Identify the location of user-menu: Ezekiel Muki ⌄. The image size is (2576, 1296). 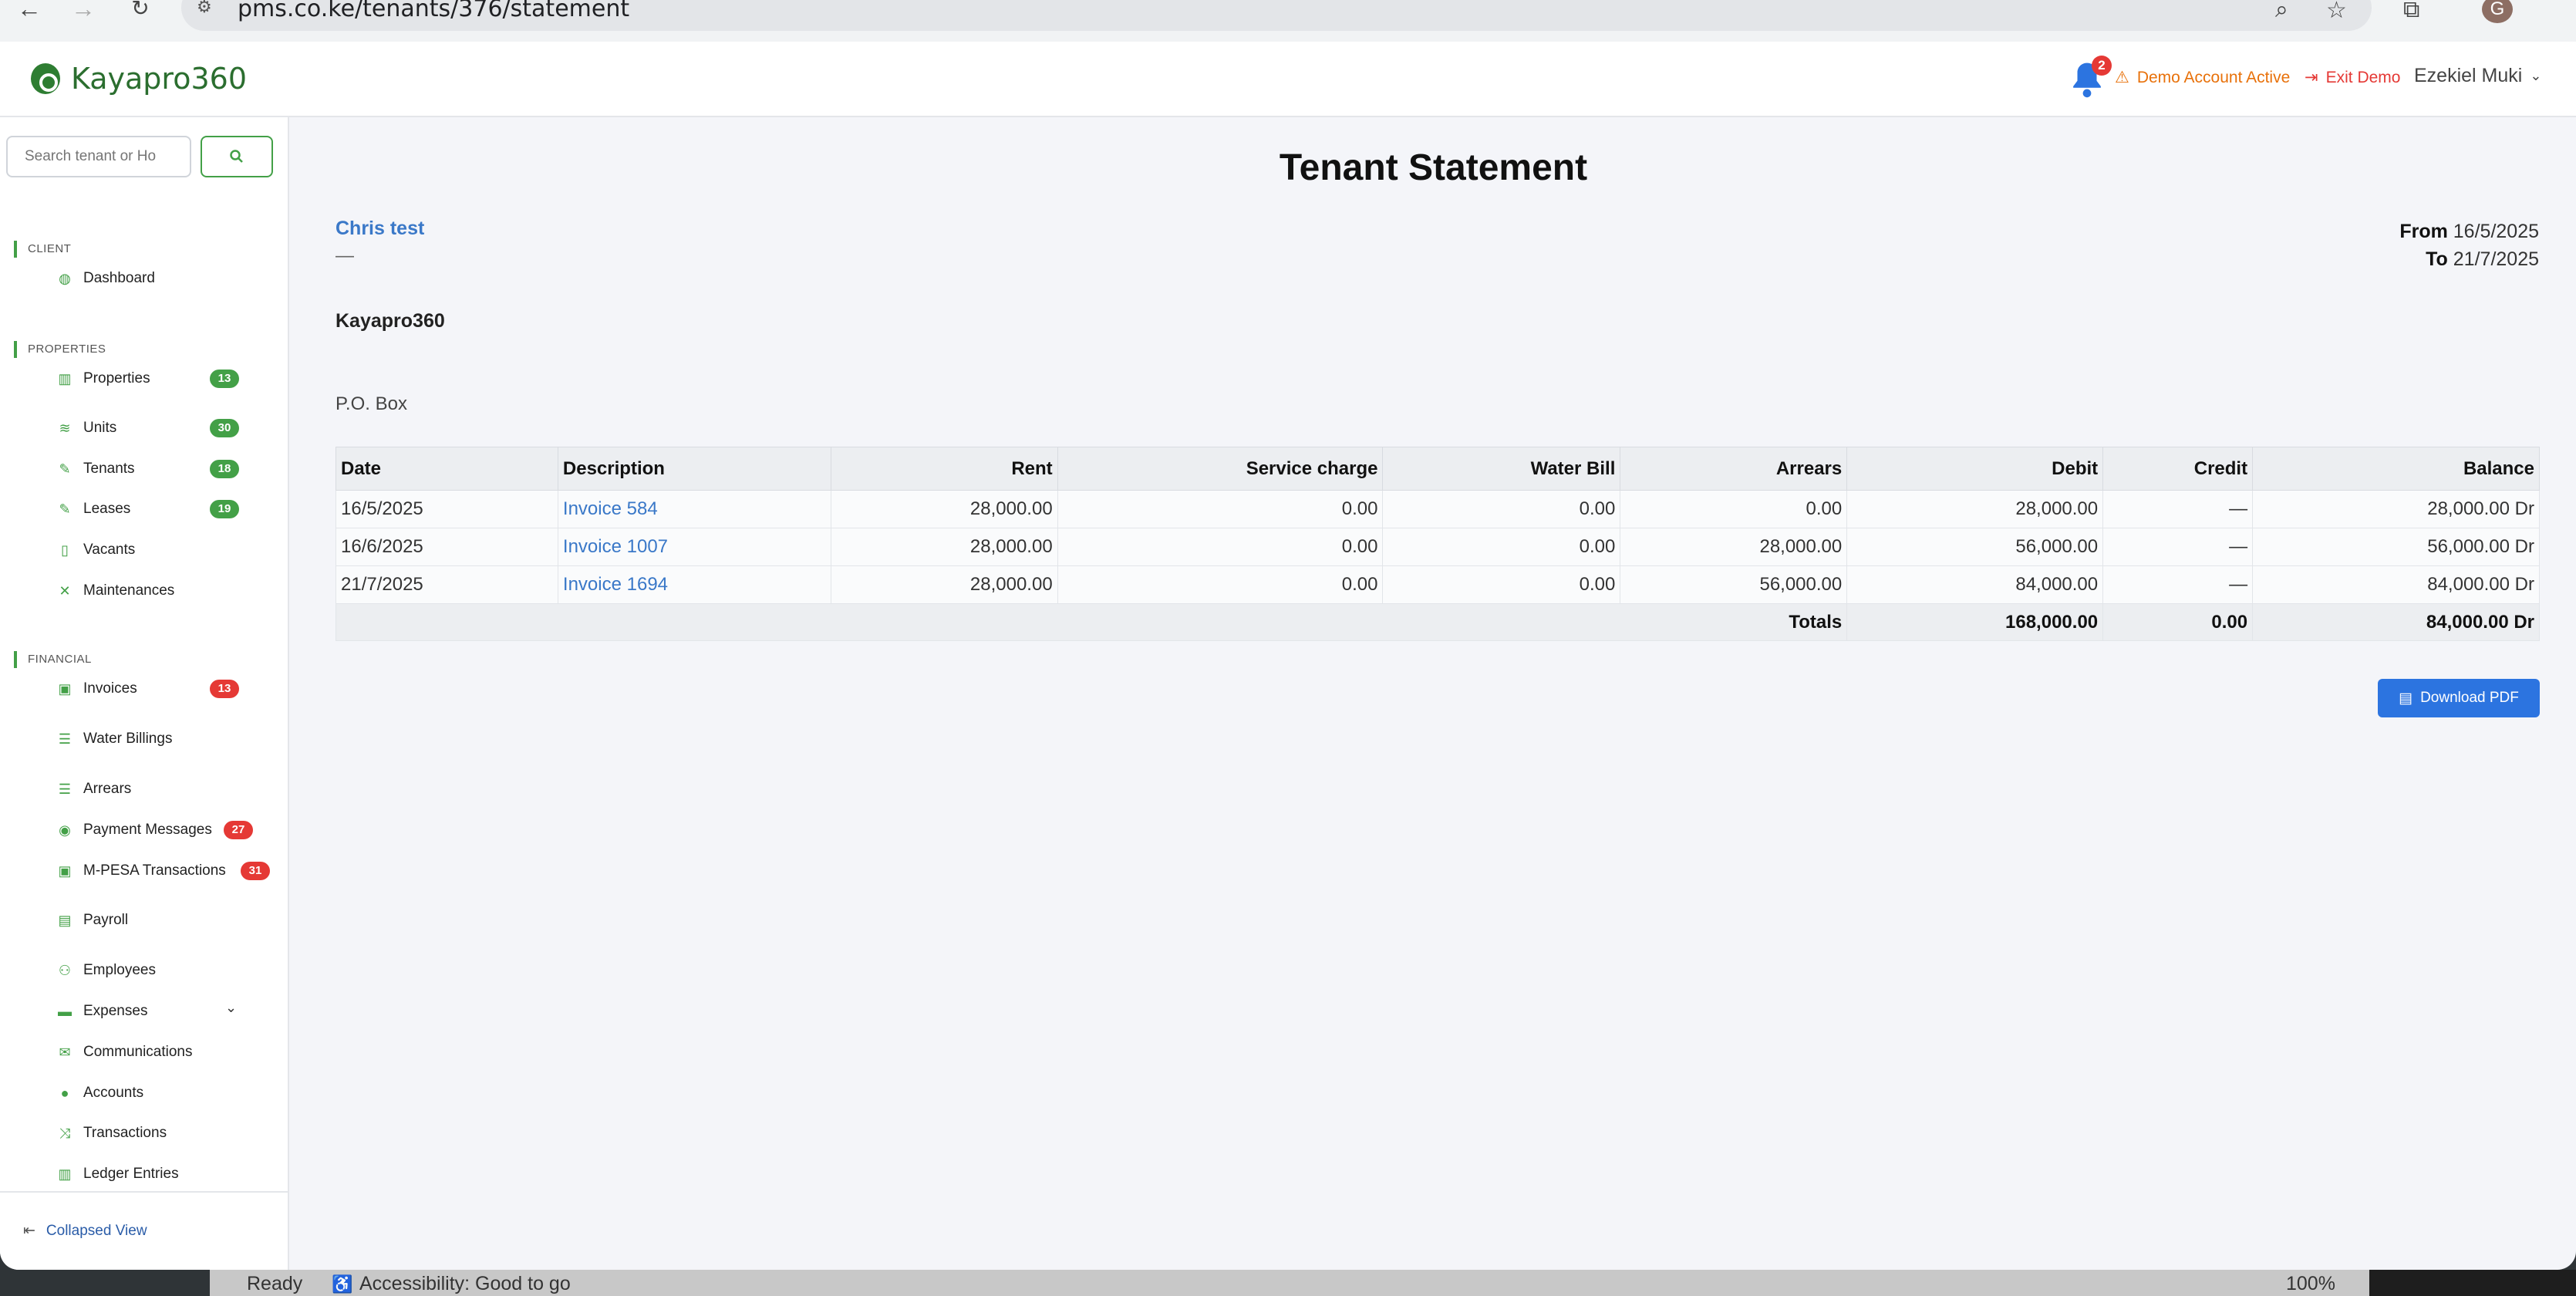
(2477, 76).